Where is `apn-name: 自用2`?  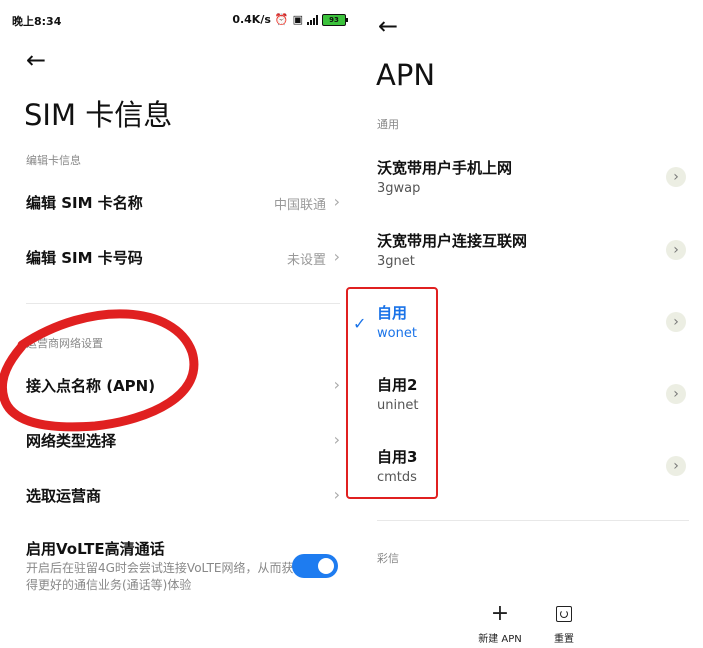 apn-name: 自用2 is located at coordinates (397, 385).